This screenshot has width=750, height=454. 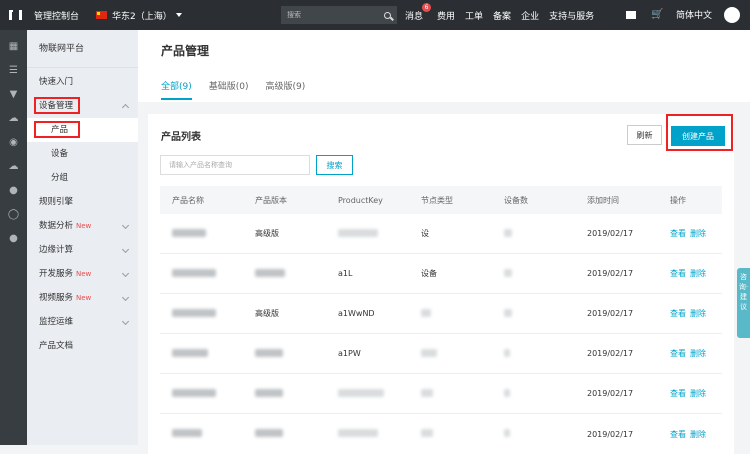 What do you see at coordinates (429, 273) in the screenshot?
I see `row-node-type: 设备` at bounding box center [429, 273].